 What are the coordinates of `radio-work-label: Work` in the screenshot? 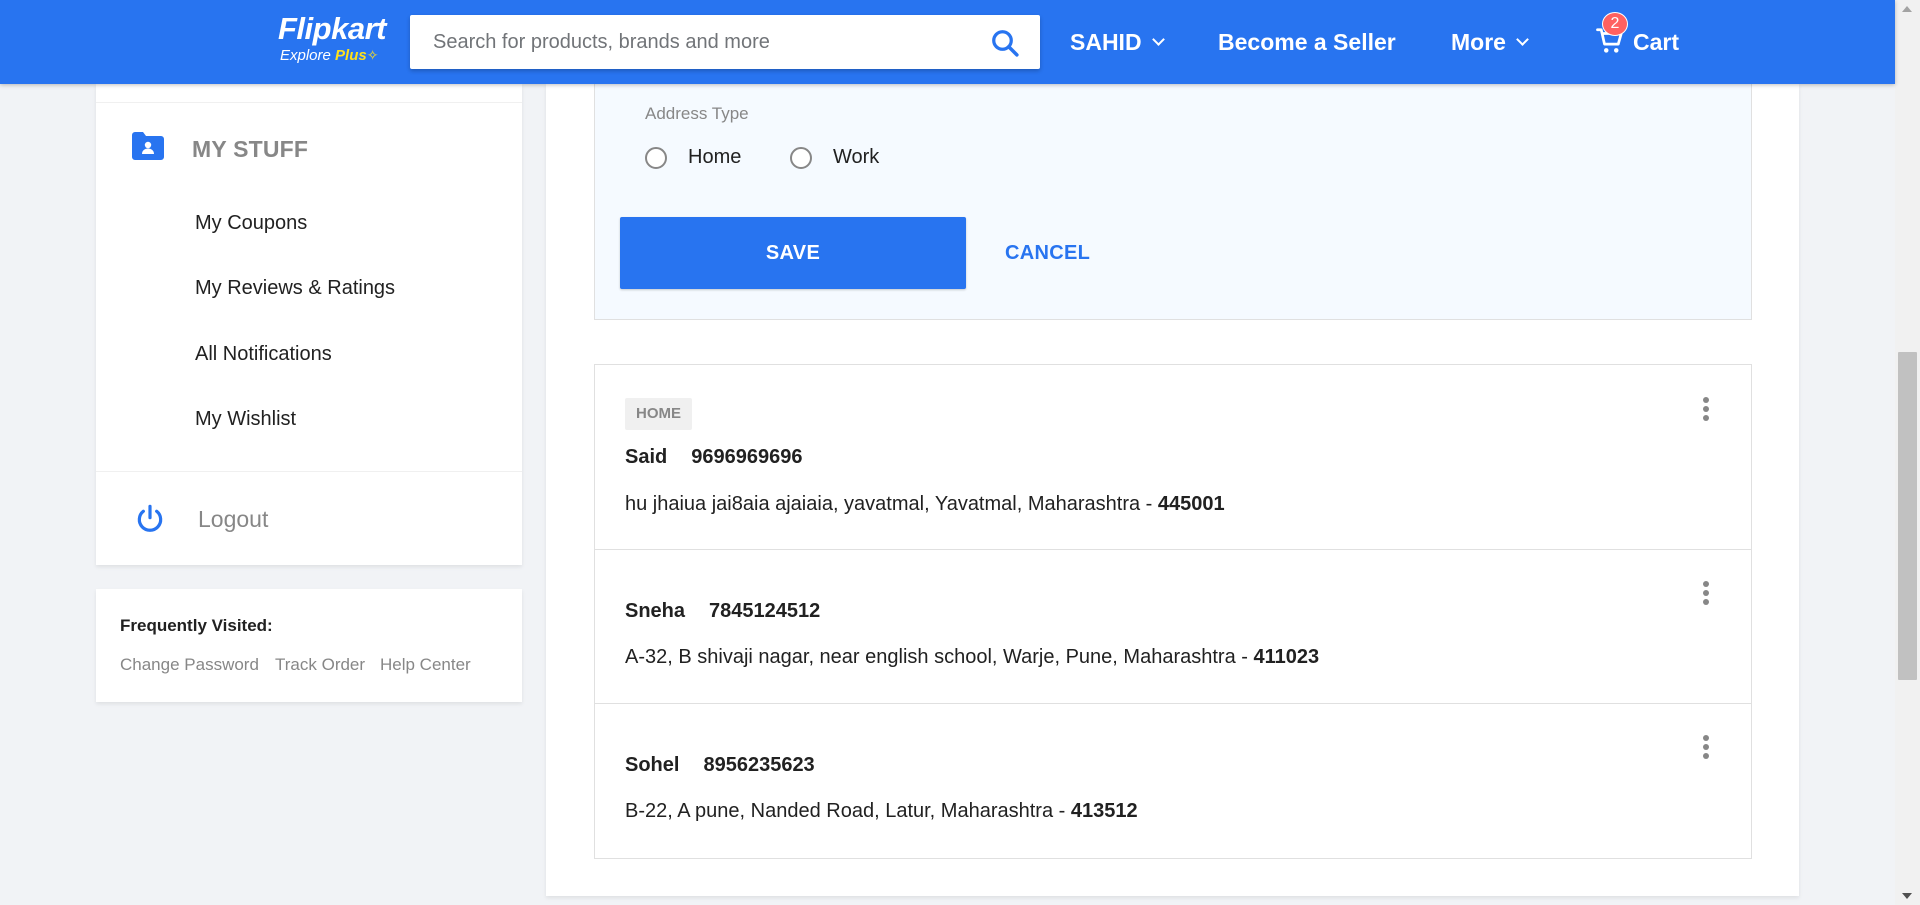 It's located at (856, 157).